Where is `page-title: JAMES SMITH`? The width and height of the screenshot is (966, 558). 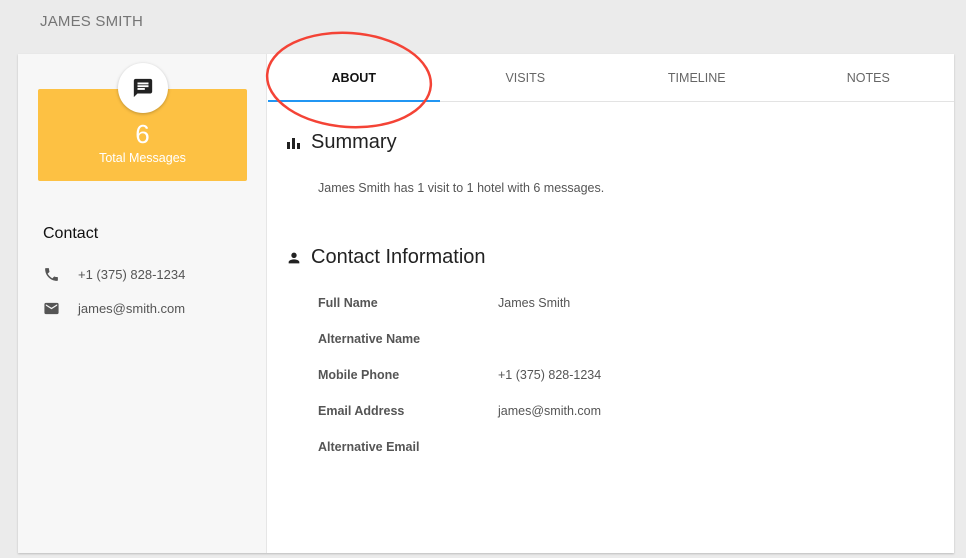 page-title: JAMES SMITH is located at coordinates (92, 21).